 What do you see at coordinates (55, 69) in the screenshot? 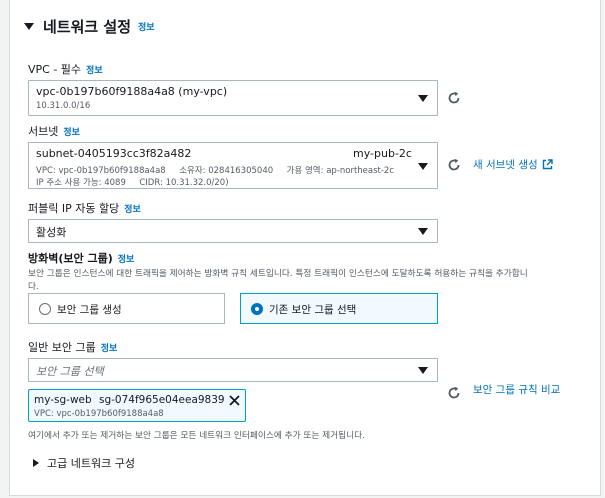
I see `vpc-label: VPC - 필수` at bounding box center [55, 69].